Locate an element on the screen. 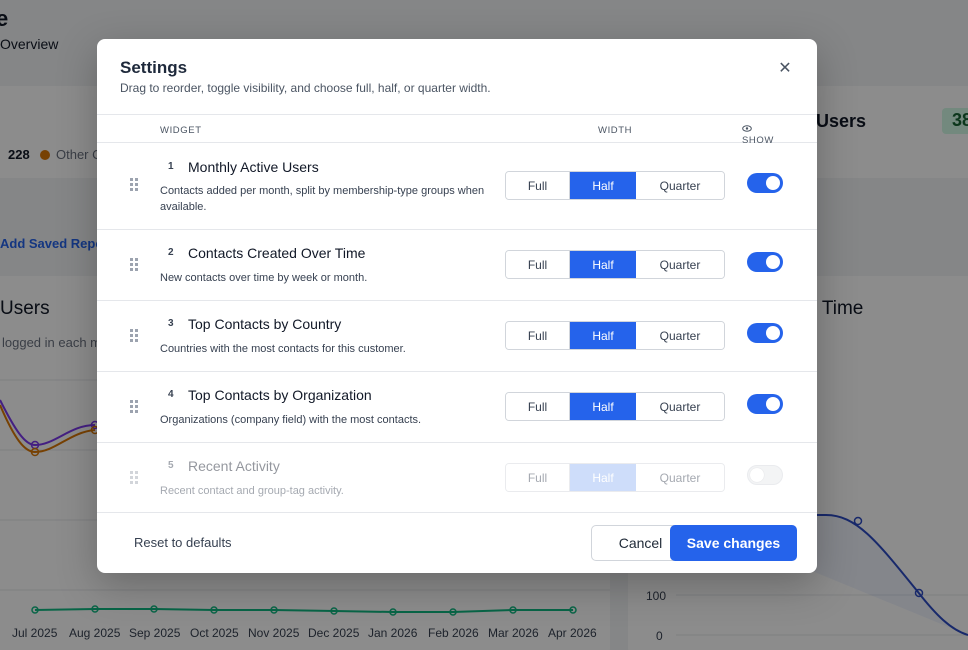  widget-description: New contacts over time by week or month. is located at coordinates (264, 278).